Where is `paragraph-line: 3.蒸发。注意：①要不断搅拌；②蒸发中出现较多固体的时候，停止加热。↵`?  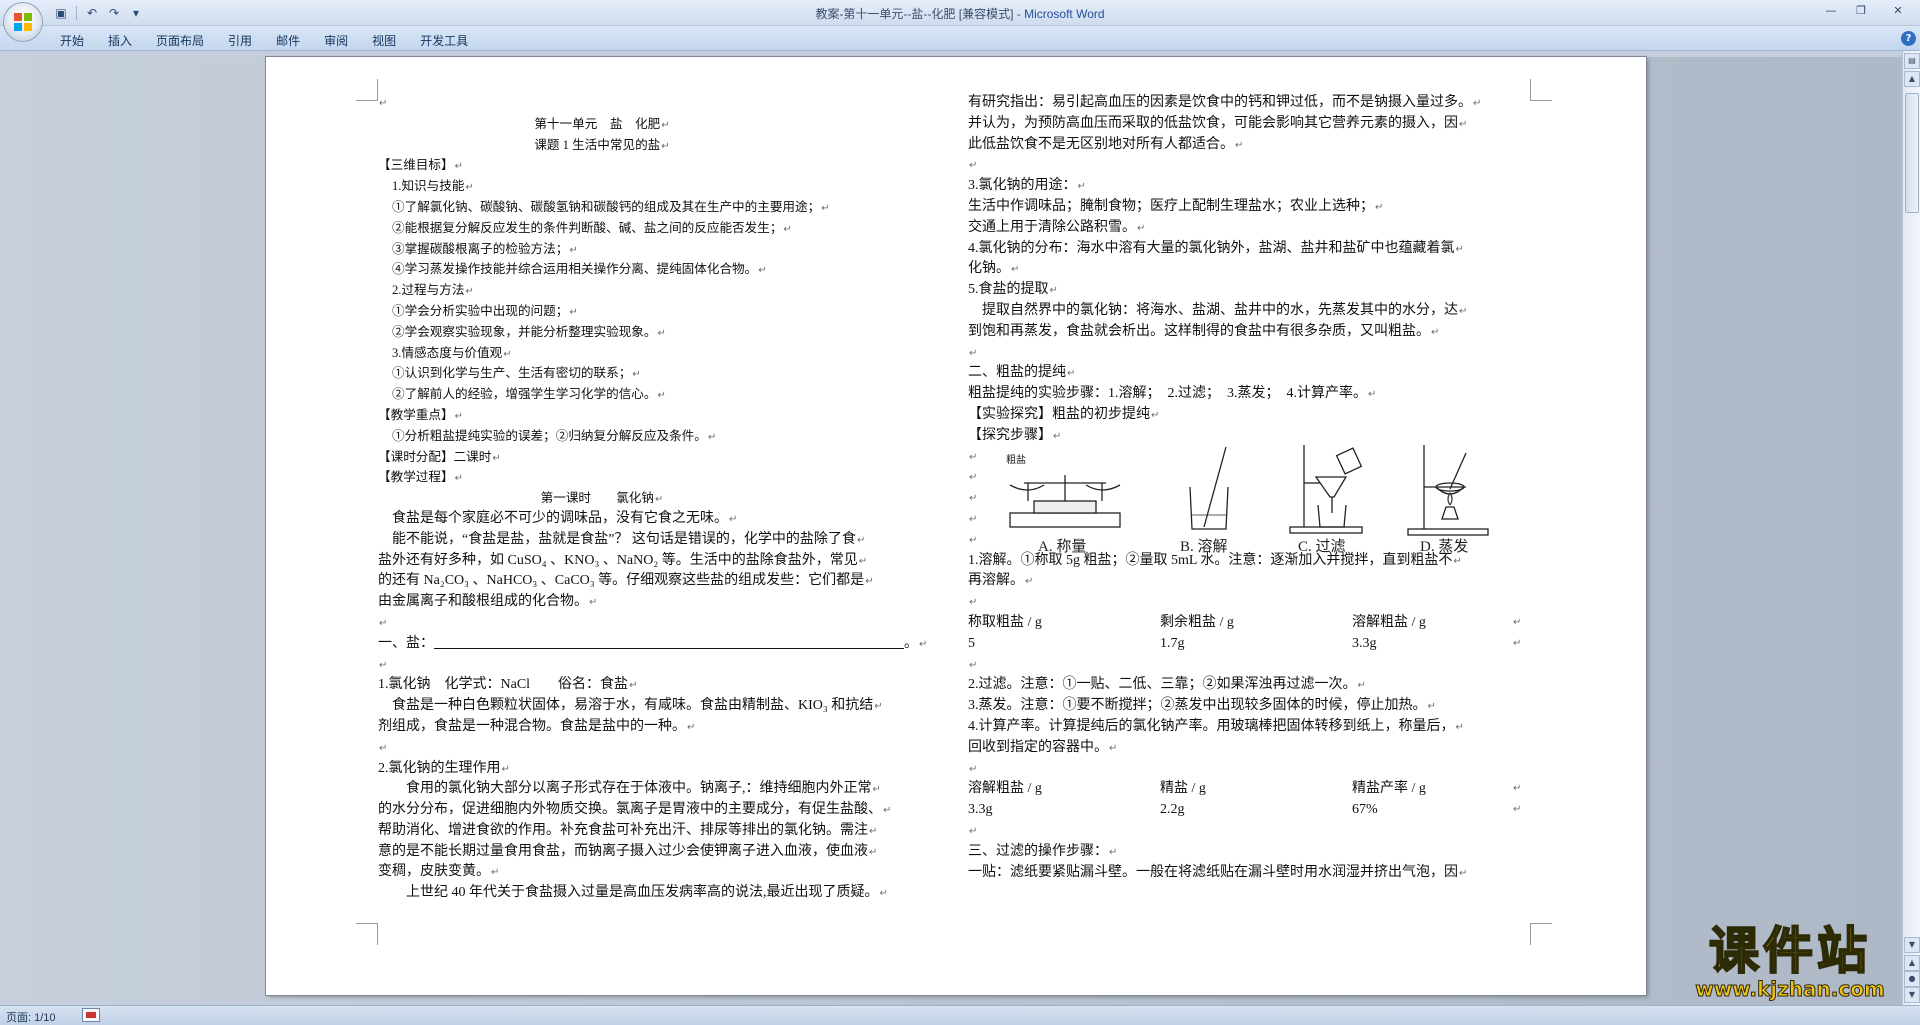 paragraph-line: 3.蒸发。注意：①要不断搅拌；②蒸发中出现较多固体的时候，停止加热。↵ is located at coordinates (1252, 706).